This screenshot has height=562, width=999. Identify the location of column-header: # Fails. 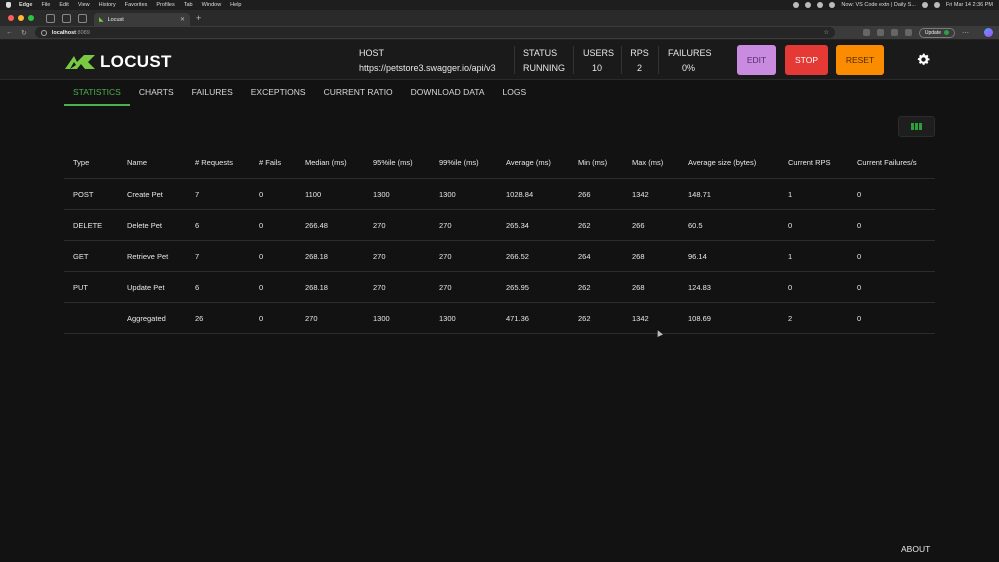
(273, 162).